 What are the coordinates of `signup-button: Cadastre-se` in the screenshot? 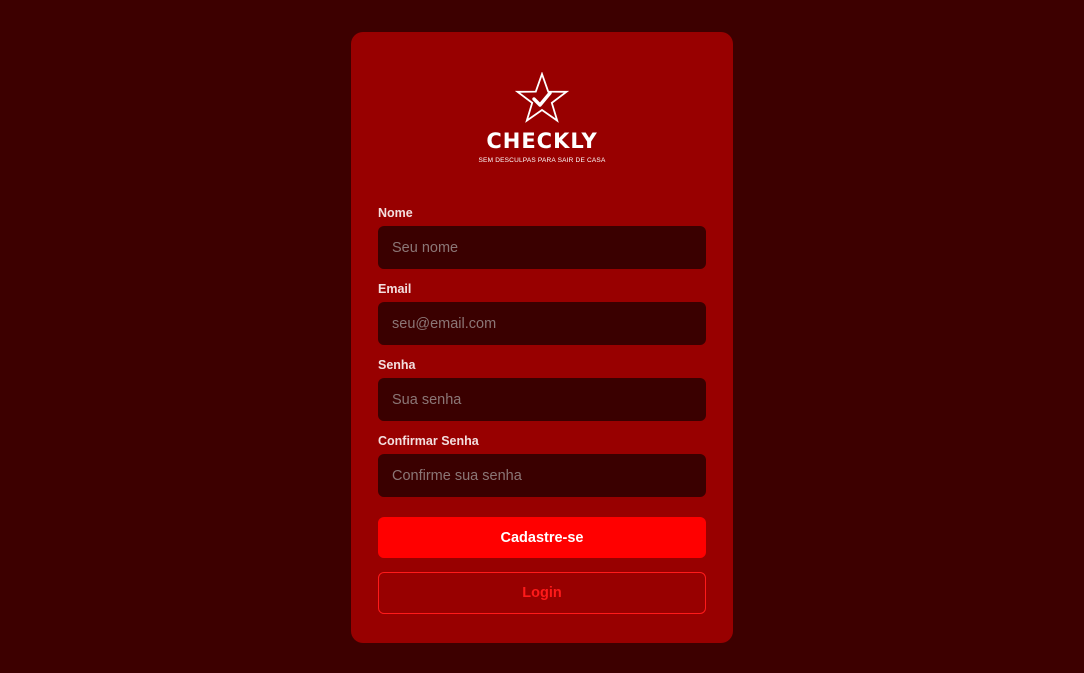 It's located at (542, 537).